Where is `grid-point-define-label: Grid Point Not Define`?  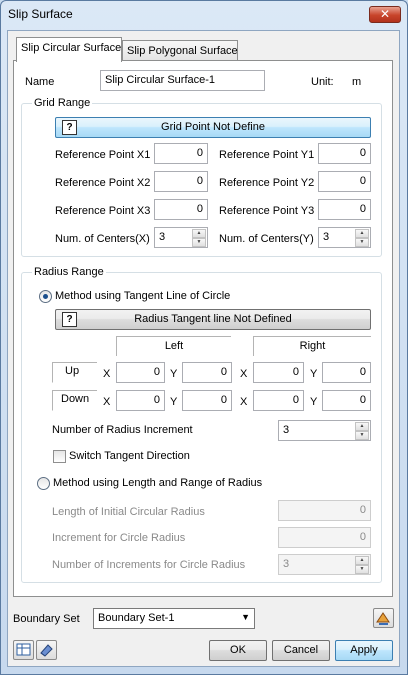
grid-point-define-label: Grid Point Not Define is located at coordinates (213, 127).